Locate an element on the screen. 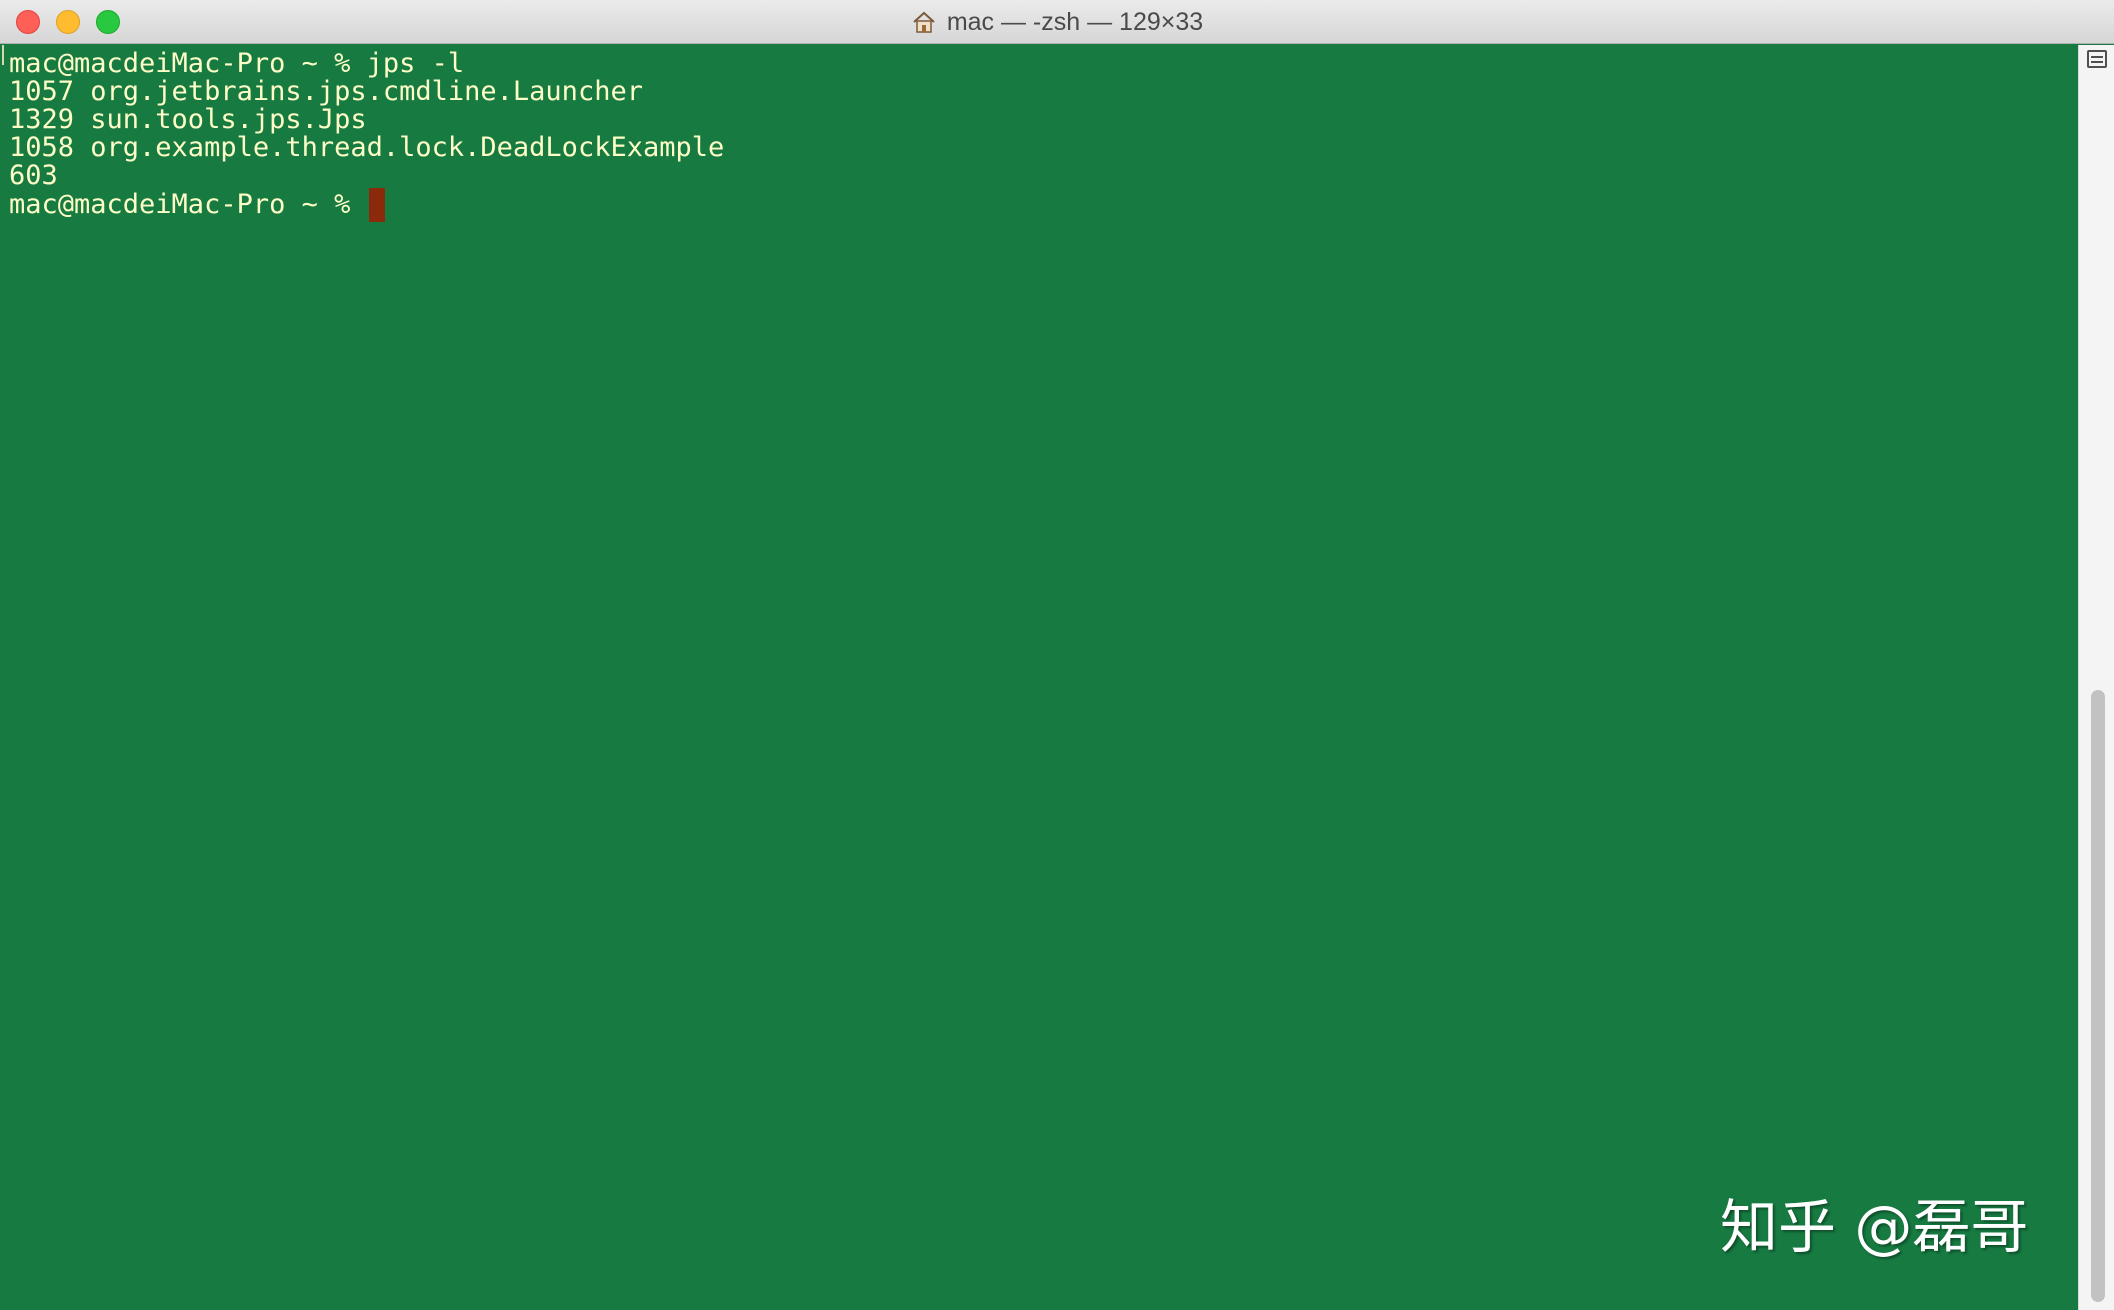 The height and width of the screenshot is (1310, 2114). window-title-container: mac — -zsh — 129×33 is located at coordinates (1057, 22).